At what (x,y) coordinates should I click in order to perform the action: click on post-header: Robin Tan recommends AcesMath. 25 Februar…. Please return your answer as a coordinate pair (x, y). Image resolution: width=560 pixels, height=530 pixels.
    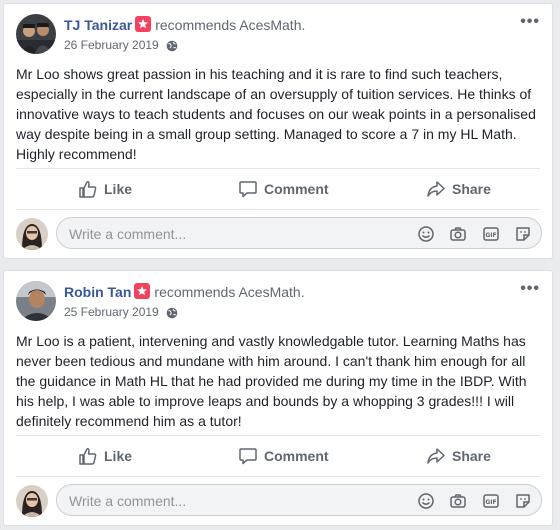
    Looking at the image, I should click on (278, 302).